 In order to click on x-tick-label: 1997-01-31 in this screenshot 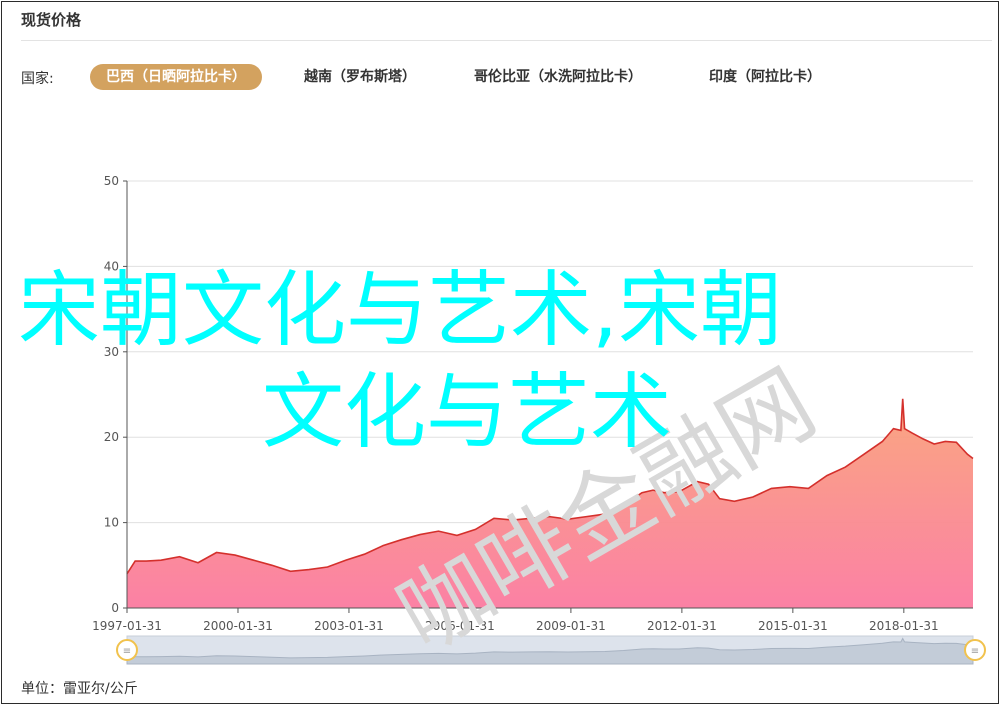, I will do `click(127, 626)`.